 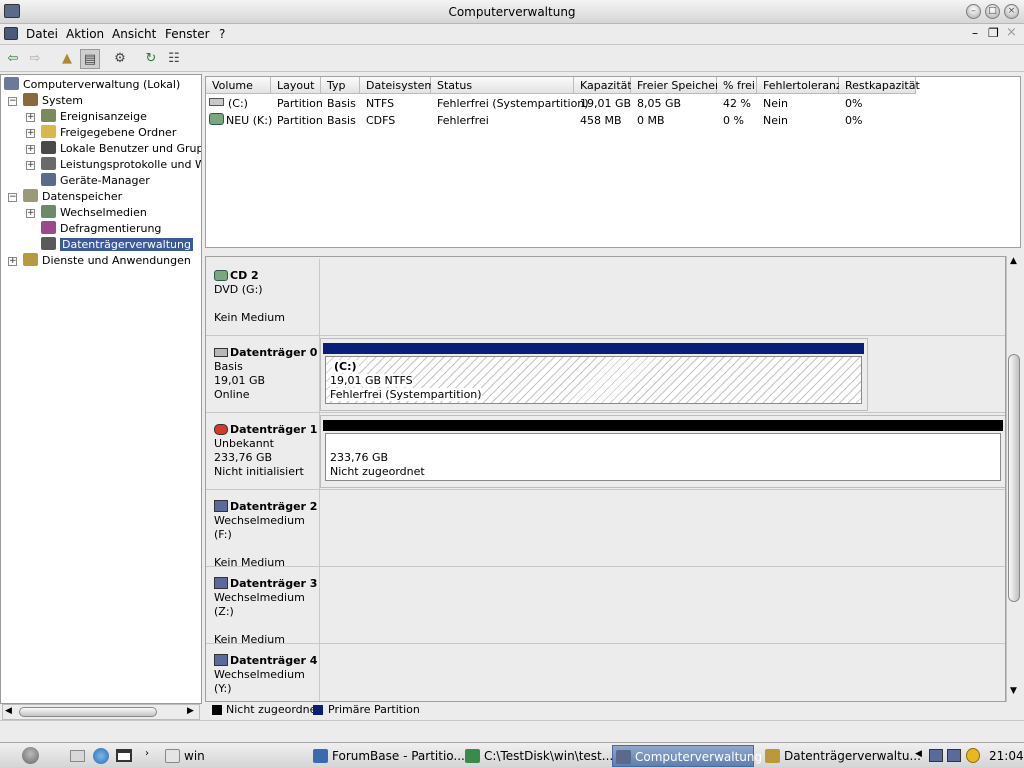 What do you see at coordinates (11, 33) in the screenshot?
I see `mmc-icon` at bounding box center [11, 33].